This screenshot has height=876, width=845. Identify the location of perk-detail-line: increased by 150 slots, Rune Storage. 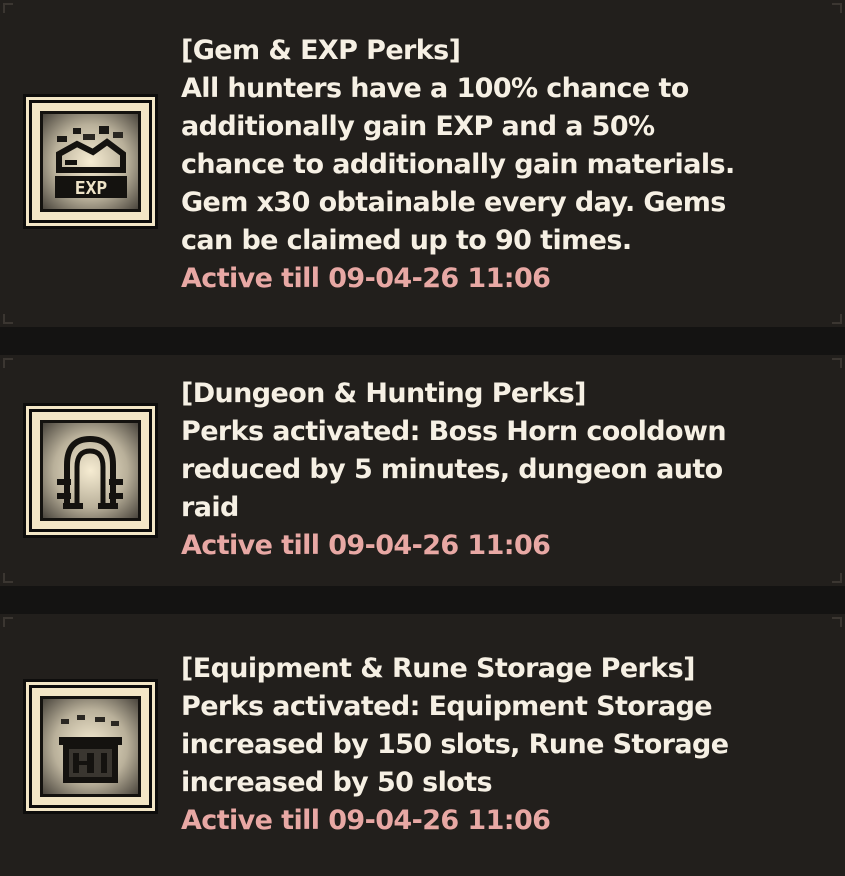
(455, 744).